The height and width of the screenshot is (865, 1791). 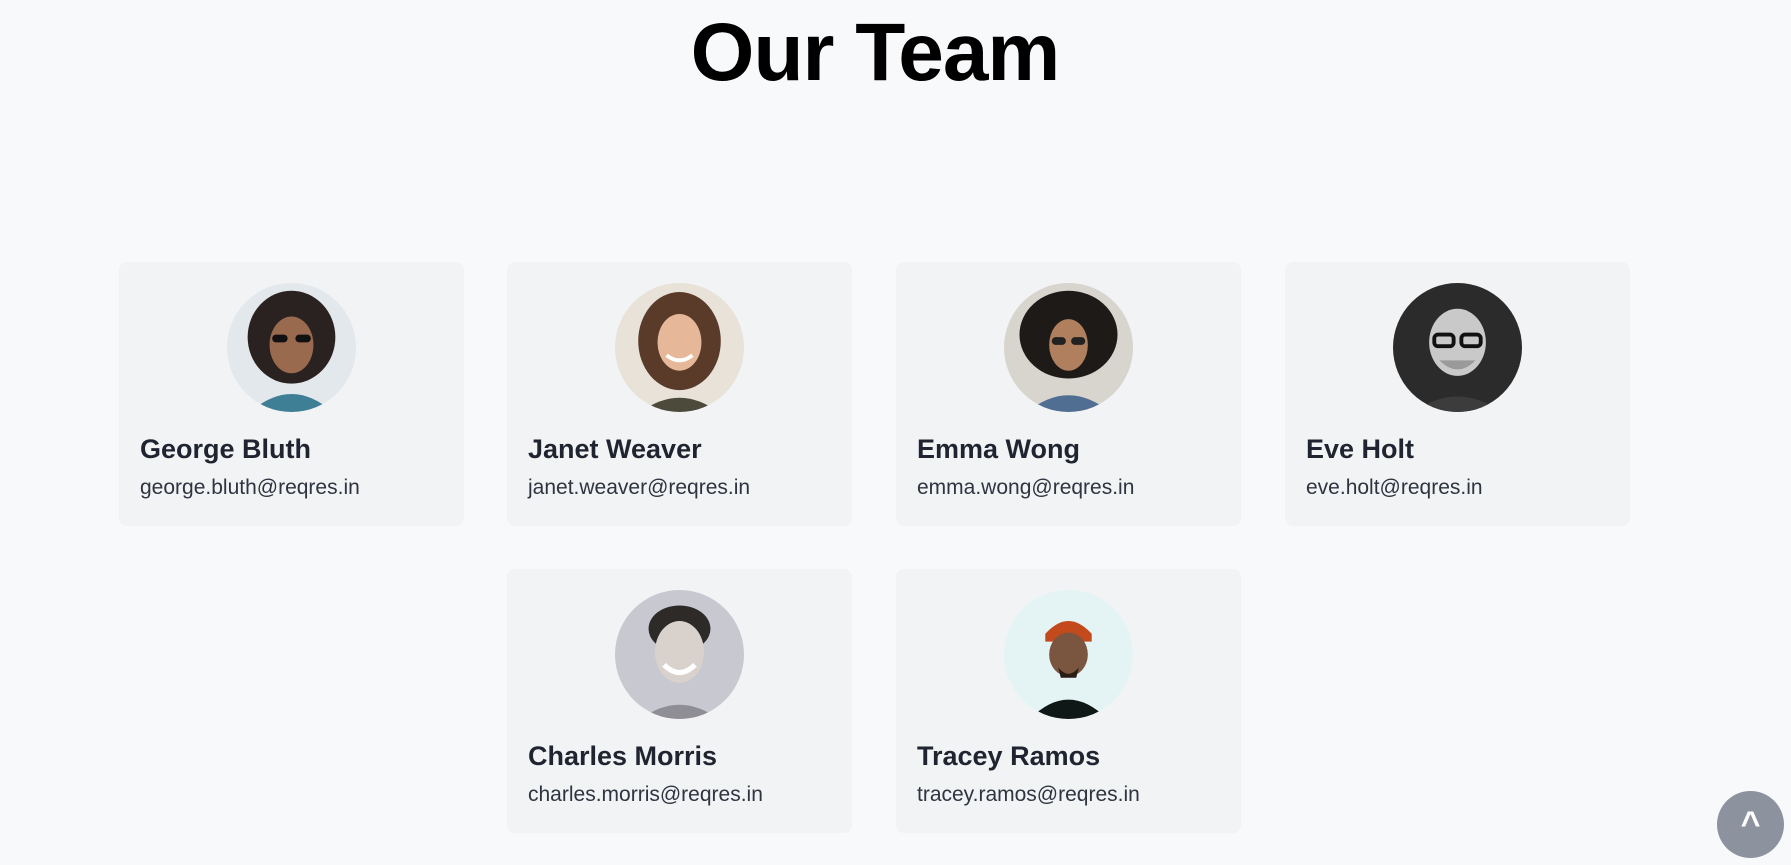 I want to click on member-email: emma.wong@reqres.in, so click(x=1026, y=487).